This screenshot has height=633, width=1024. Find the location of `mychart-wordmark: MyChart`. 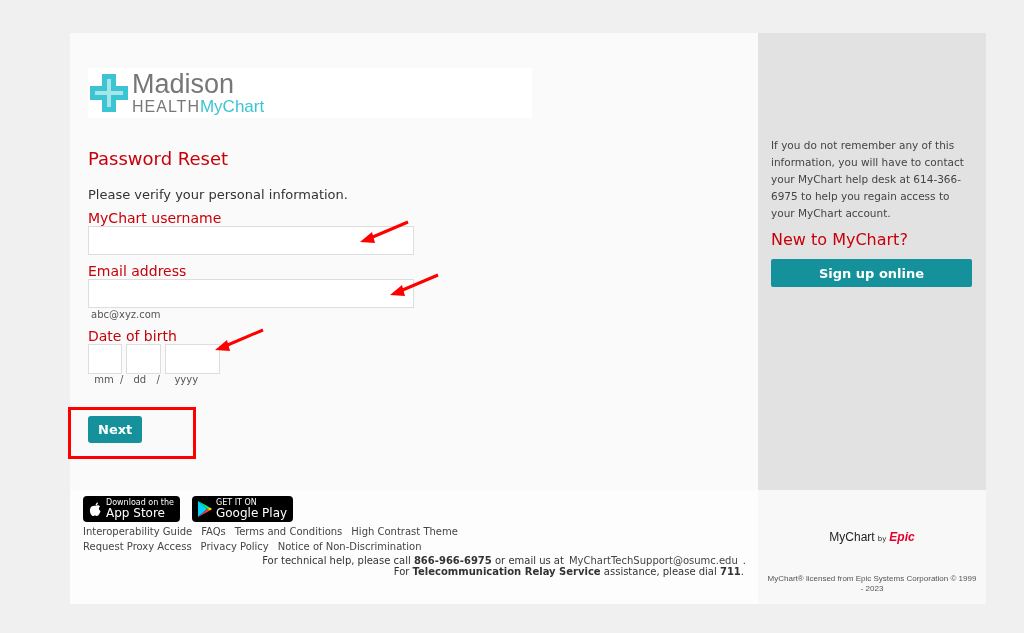

mychart-wordmark: MyChart is located at coordinates (852, 537).